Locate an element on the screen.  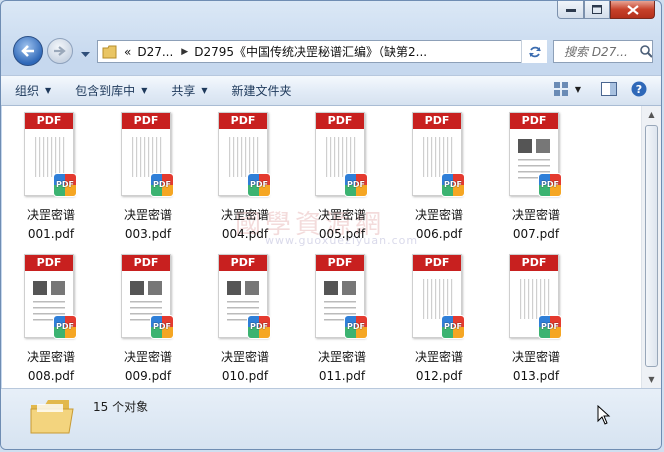
file-item: PDF PDF 决罡密谱 007.pdf is located at coordinates (536, 173).